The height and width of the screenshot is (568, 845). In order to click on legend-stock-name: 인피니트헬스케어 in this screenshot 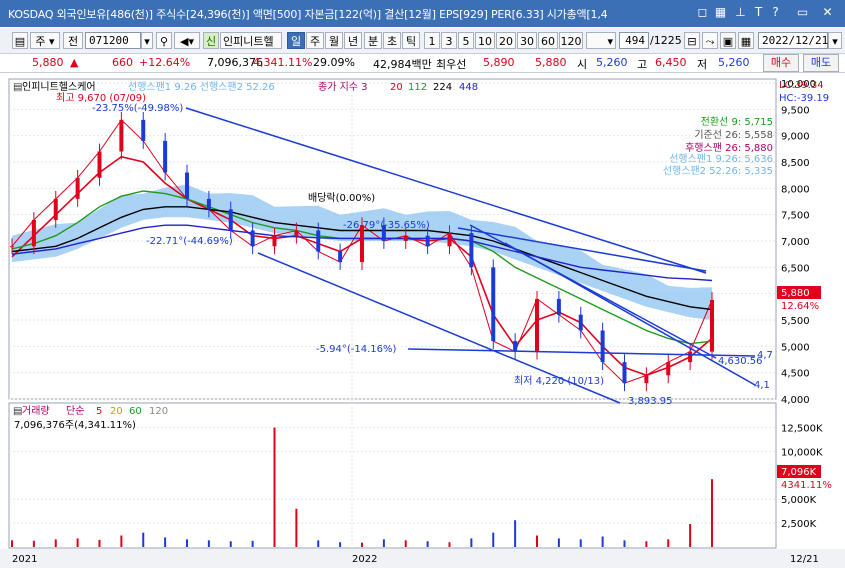, I will do `click(59, 87)`.